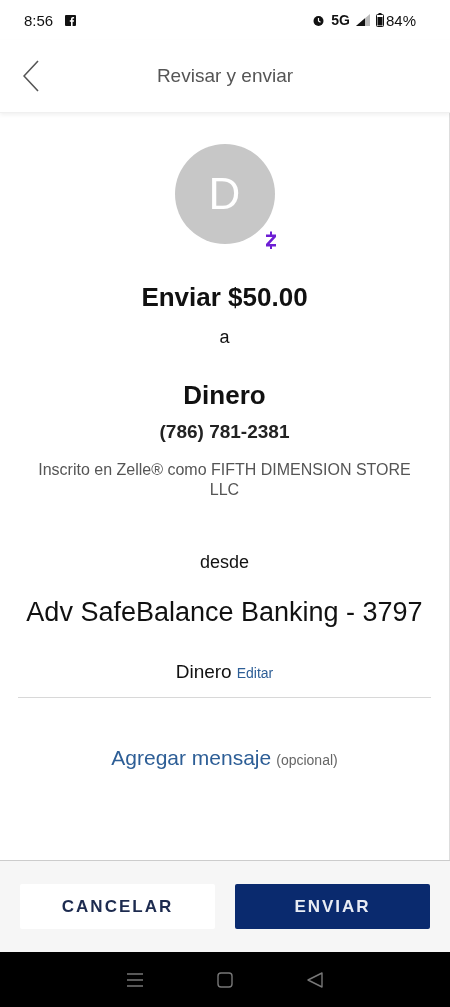 This screenshot has width=450, height=1007. Describe the element at coordinates (71, 20) in the screenshot. I see `facebook-icon` at that location.